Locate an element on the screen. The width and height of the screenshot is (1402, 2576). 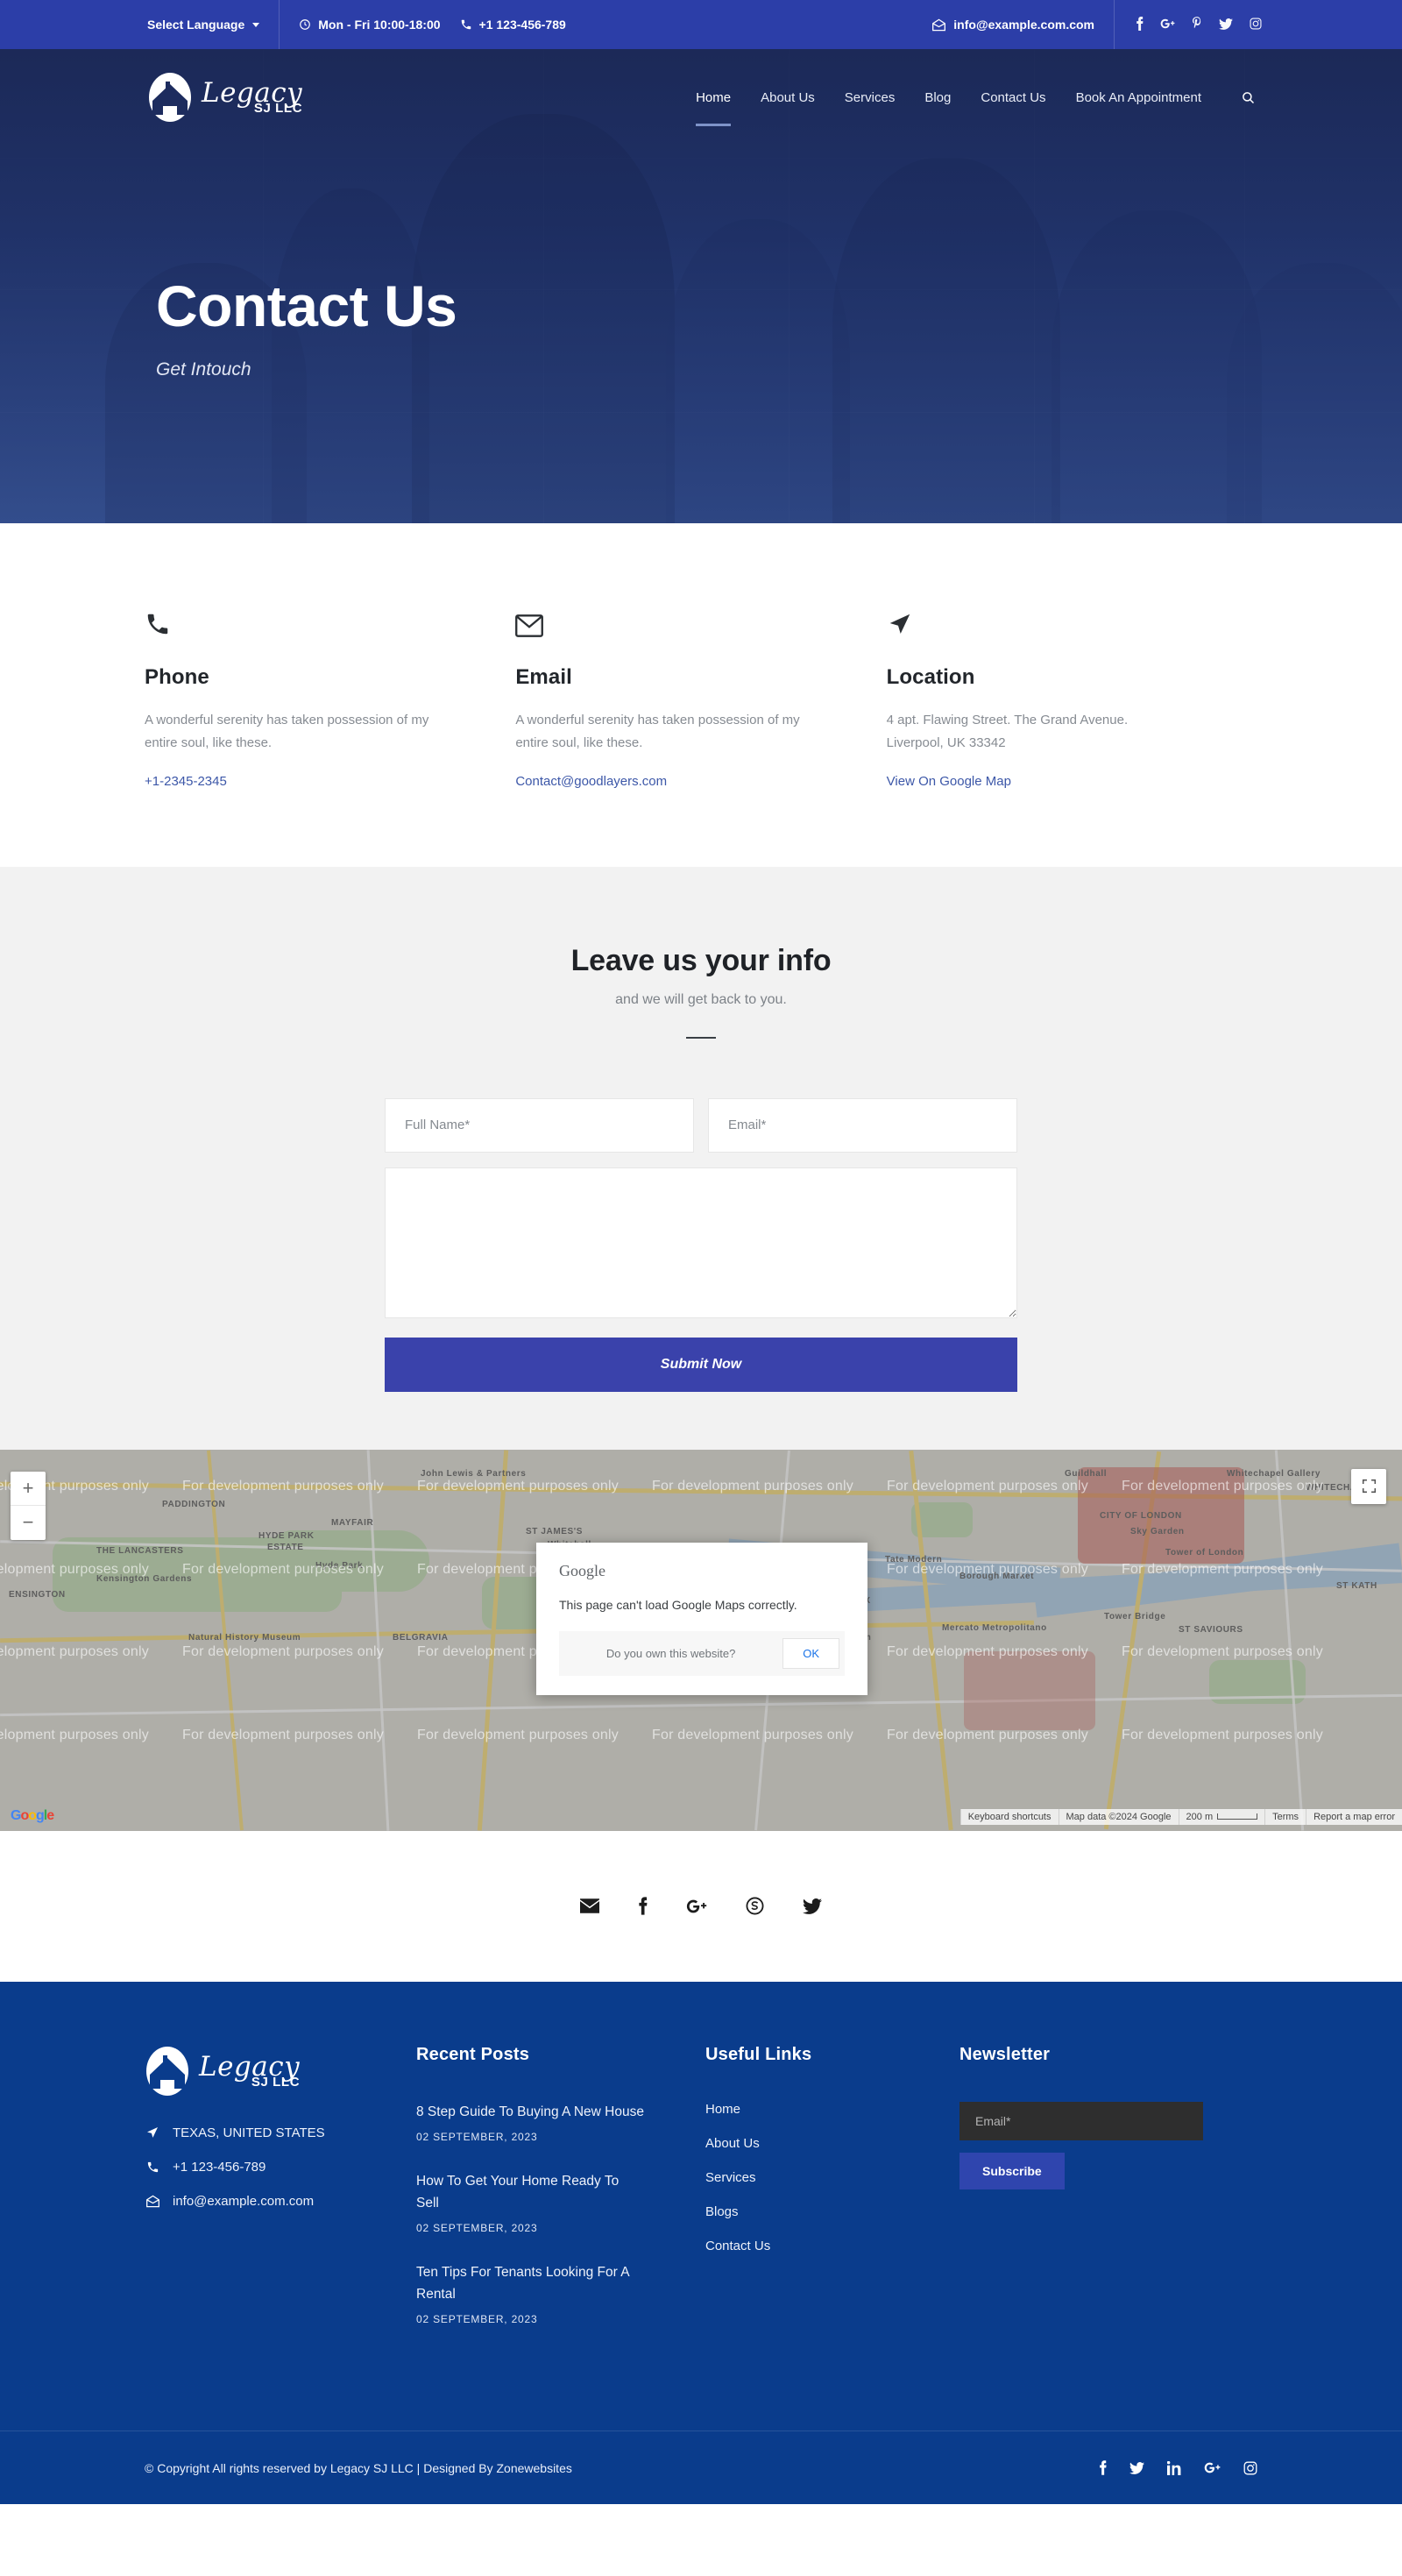
keyboard-shortcuts-link: Keyboard shortcuts is located at coordinates (1009, 1817).